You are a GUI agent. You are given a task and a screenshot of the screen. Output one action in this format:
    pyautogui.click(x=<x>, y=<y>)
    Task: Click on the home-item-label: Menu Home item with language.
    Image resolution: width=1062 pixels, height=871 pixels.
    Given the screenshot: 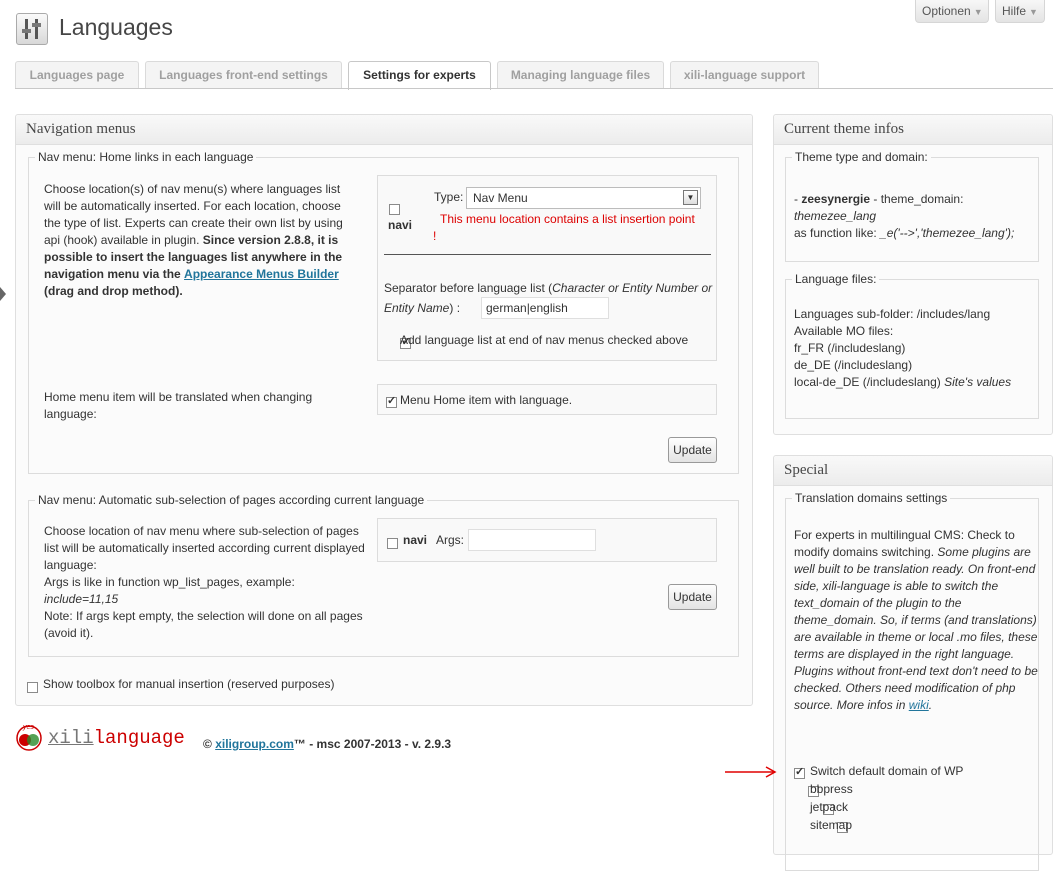 What is the action you would take?
    pyautogui.click(x=486, y=400)
    